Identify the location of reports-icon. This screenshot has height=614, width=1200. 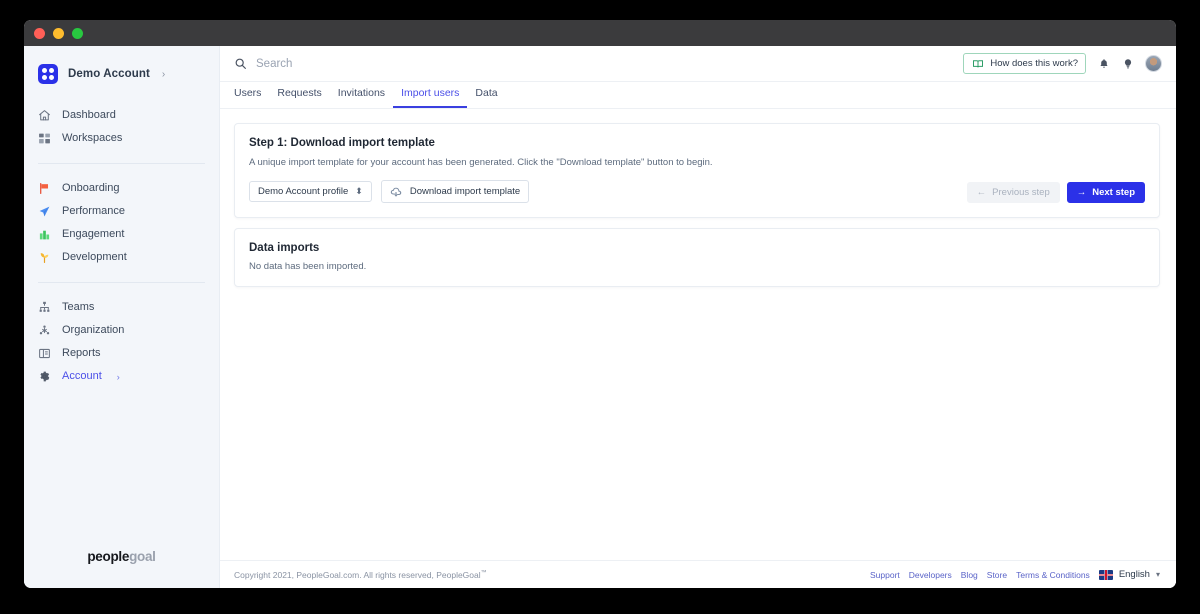
(44, 353).